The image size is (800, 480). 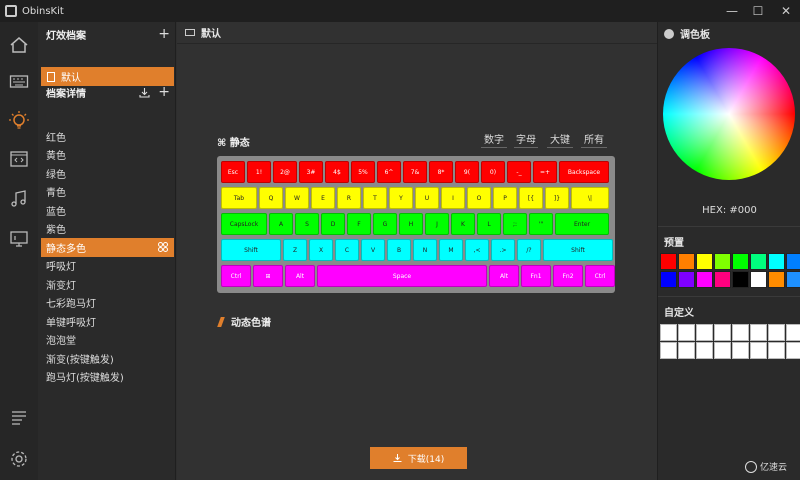 I want to click on key-row3-12: Enter, so click(x=582, y=224).